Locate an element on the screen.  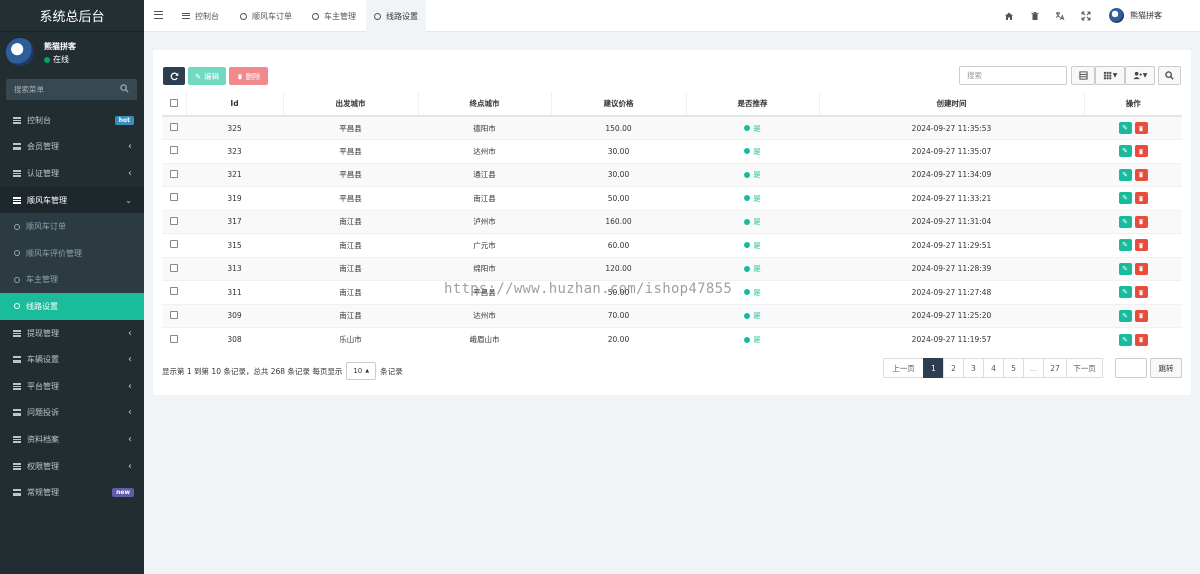
export-button: ▼ is located at coordinates (1140, 75).